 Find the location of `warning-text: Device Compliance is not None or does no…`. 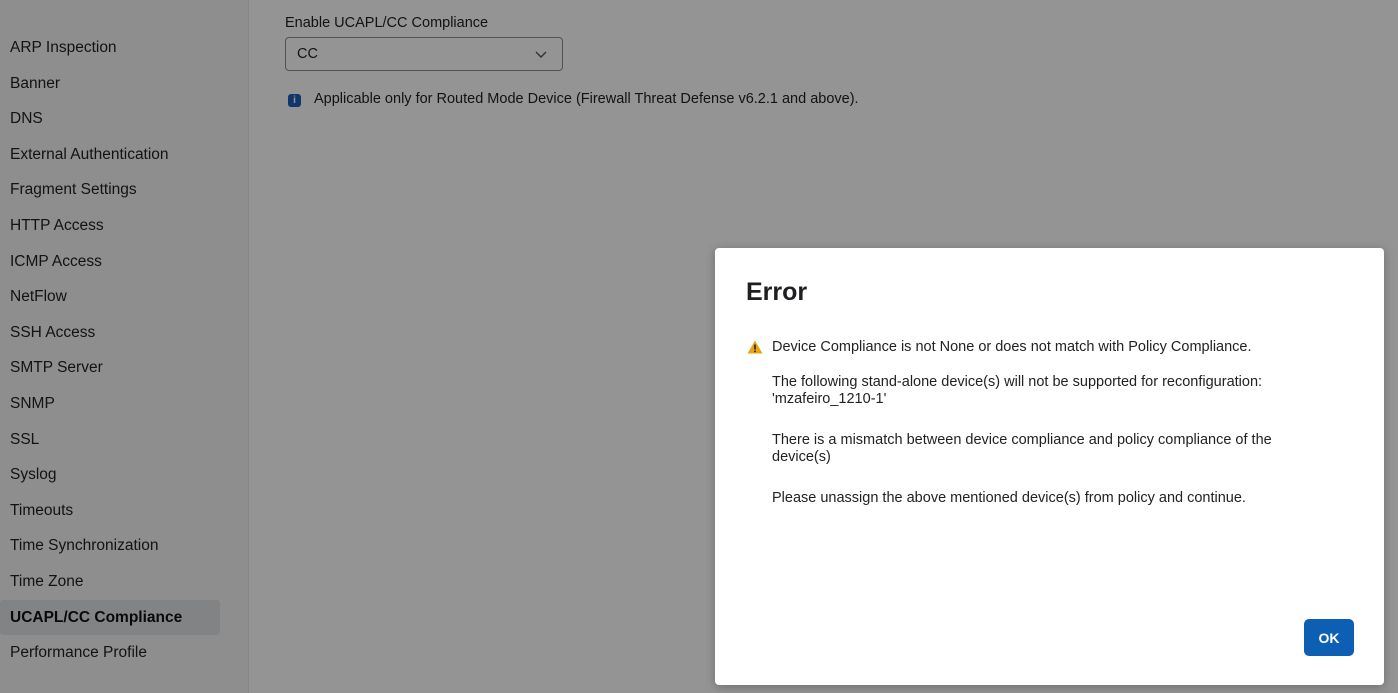

warning-text: Device Compliance is not None or does no… is located at coordinates (1012, 347).